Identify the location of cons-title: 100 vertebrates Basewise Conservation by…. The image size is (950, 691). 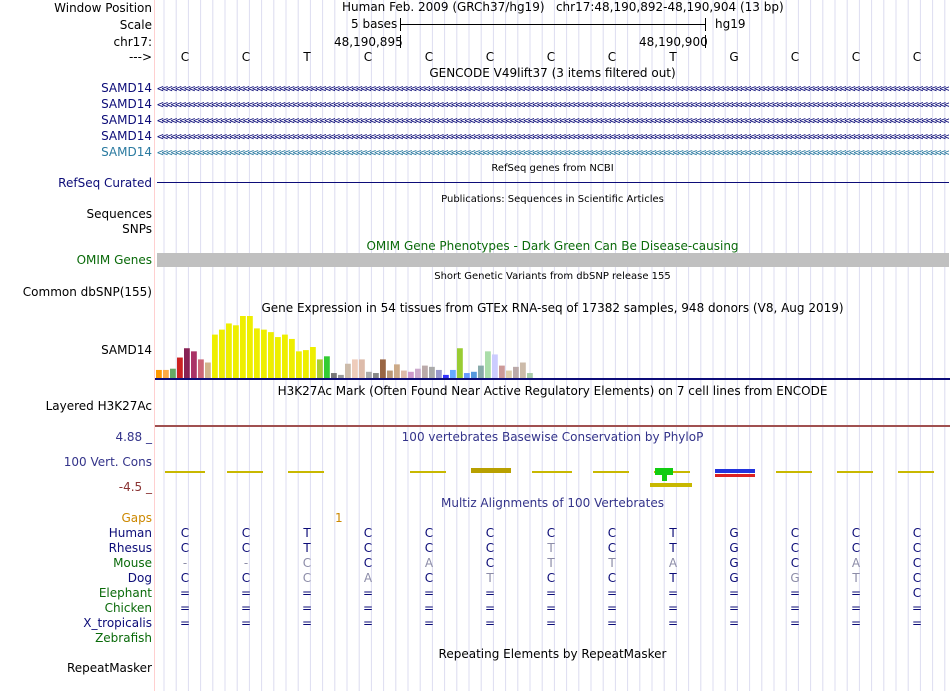
(552, 437).